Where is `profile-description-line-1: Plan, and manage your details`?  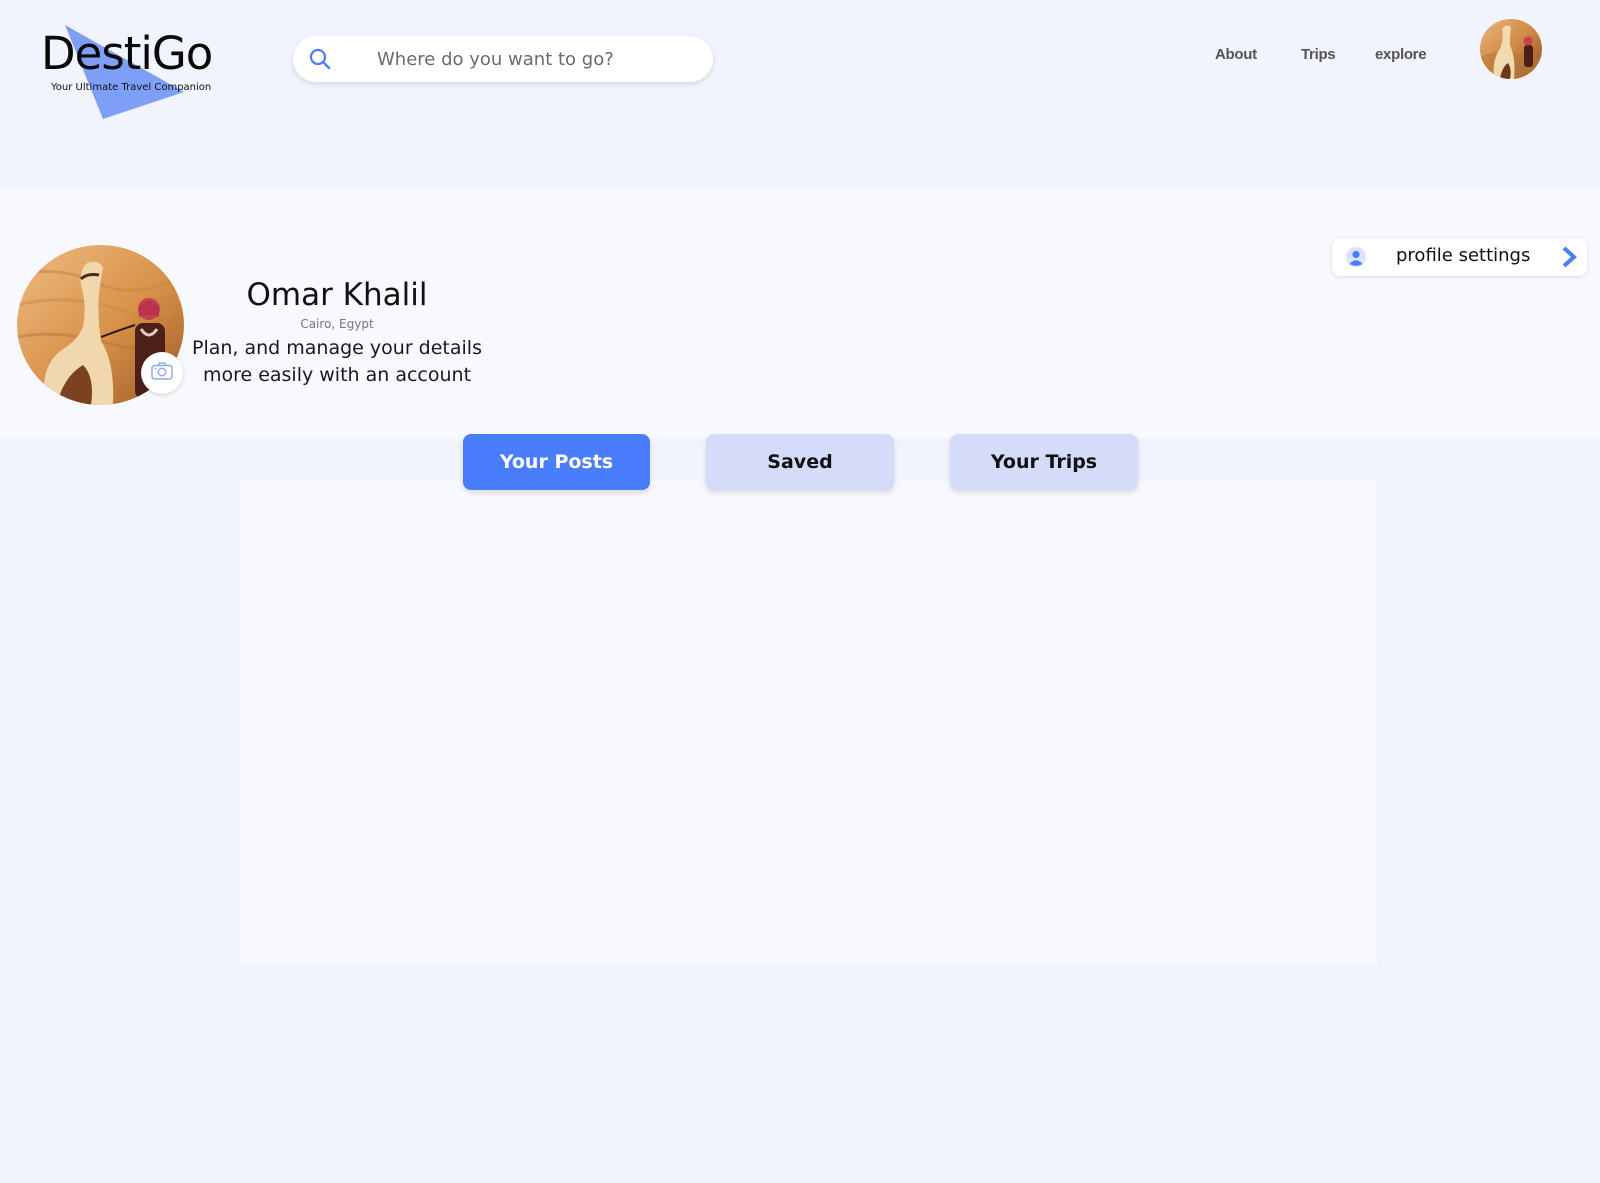
profile-description-line-1: Plan, and manage your details is located at coordinates (337, 347).